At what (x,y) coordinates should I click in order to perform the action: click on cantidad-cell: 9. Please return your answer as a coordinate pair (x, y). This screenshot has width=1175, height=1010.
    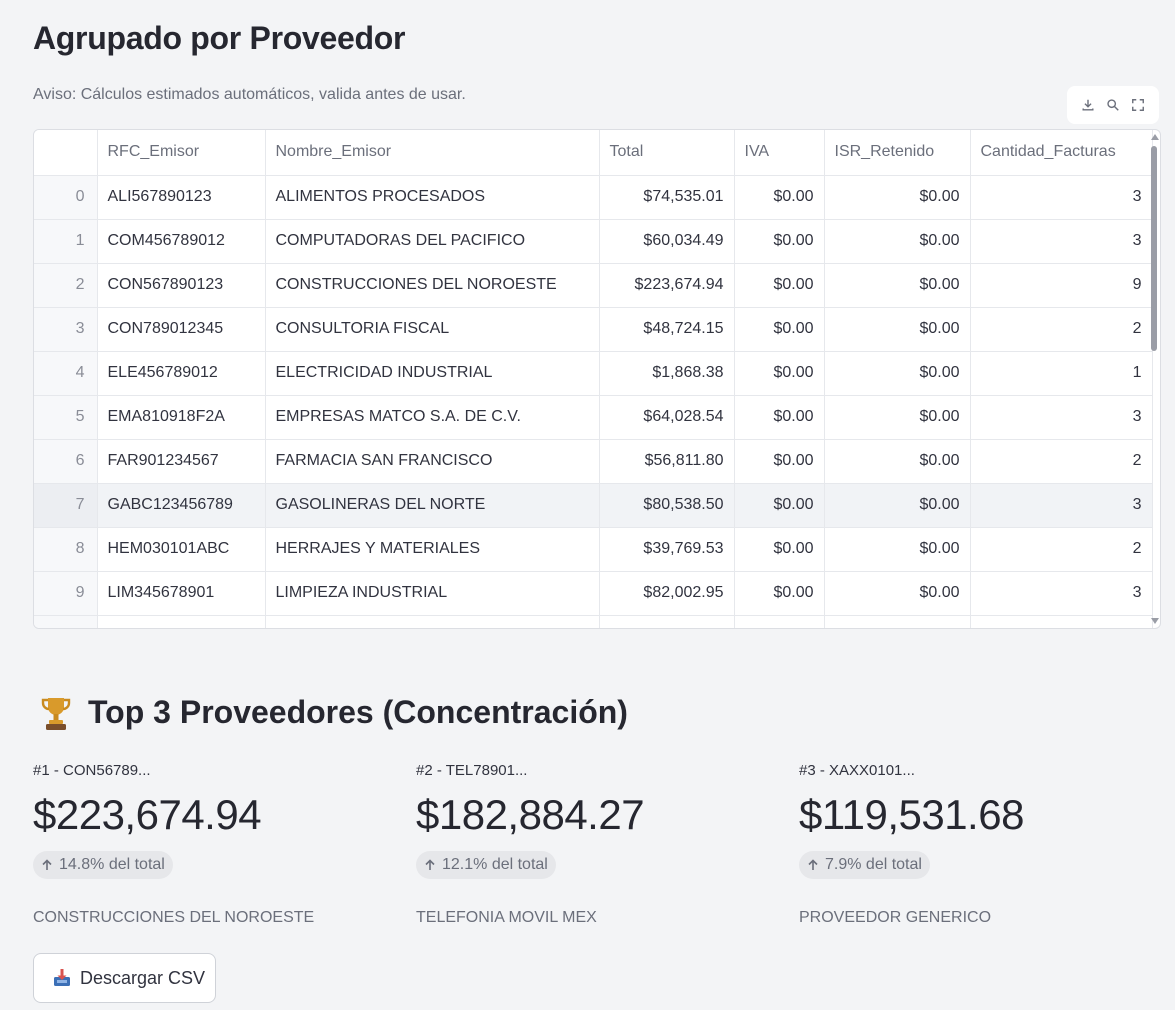
    Looking at the image, I should click on (1061, 285).